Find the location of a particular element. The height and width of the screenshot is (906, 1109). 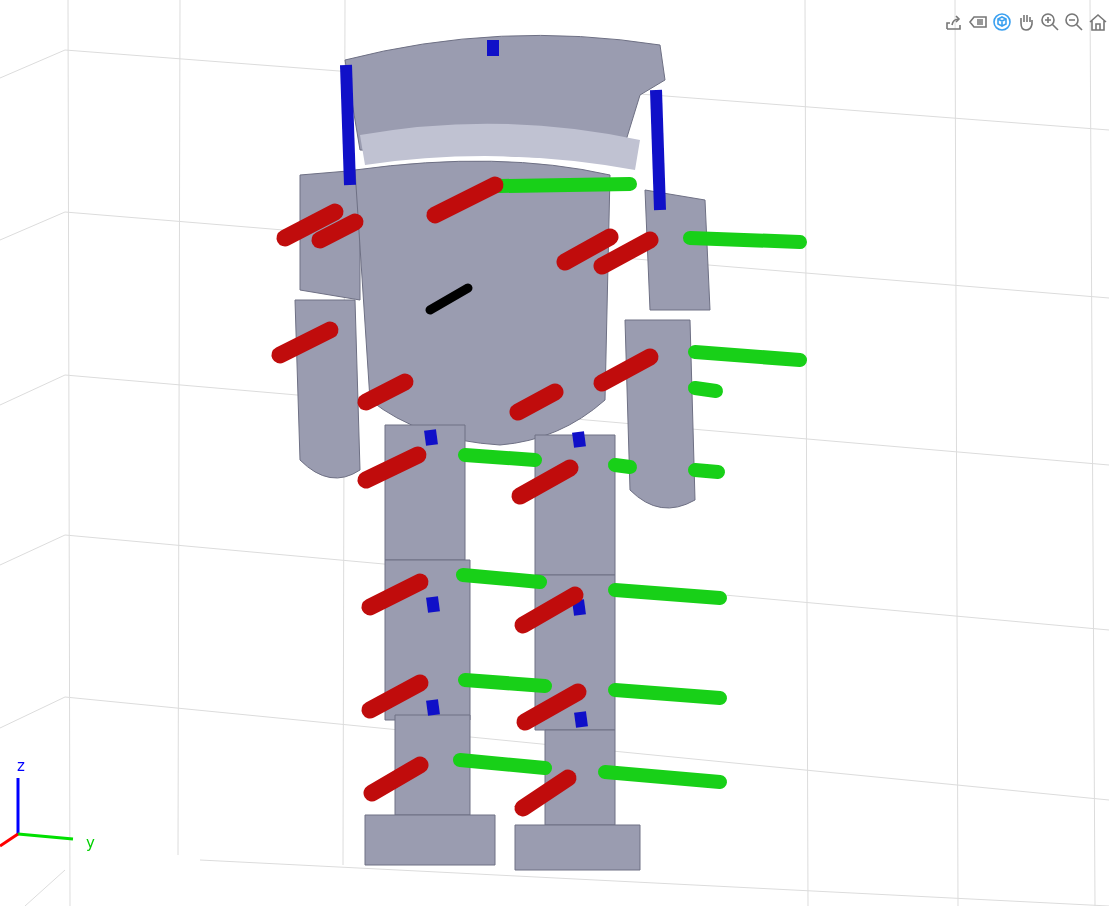

y-axis-label: y is located at coordinates (90, 843).